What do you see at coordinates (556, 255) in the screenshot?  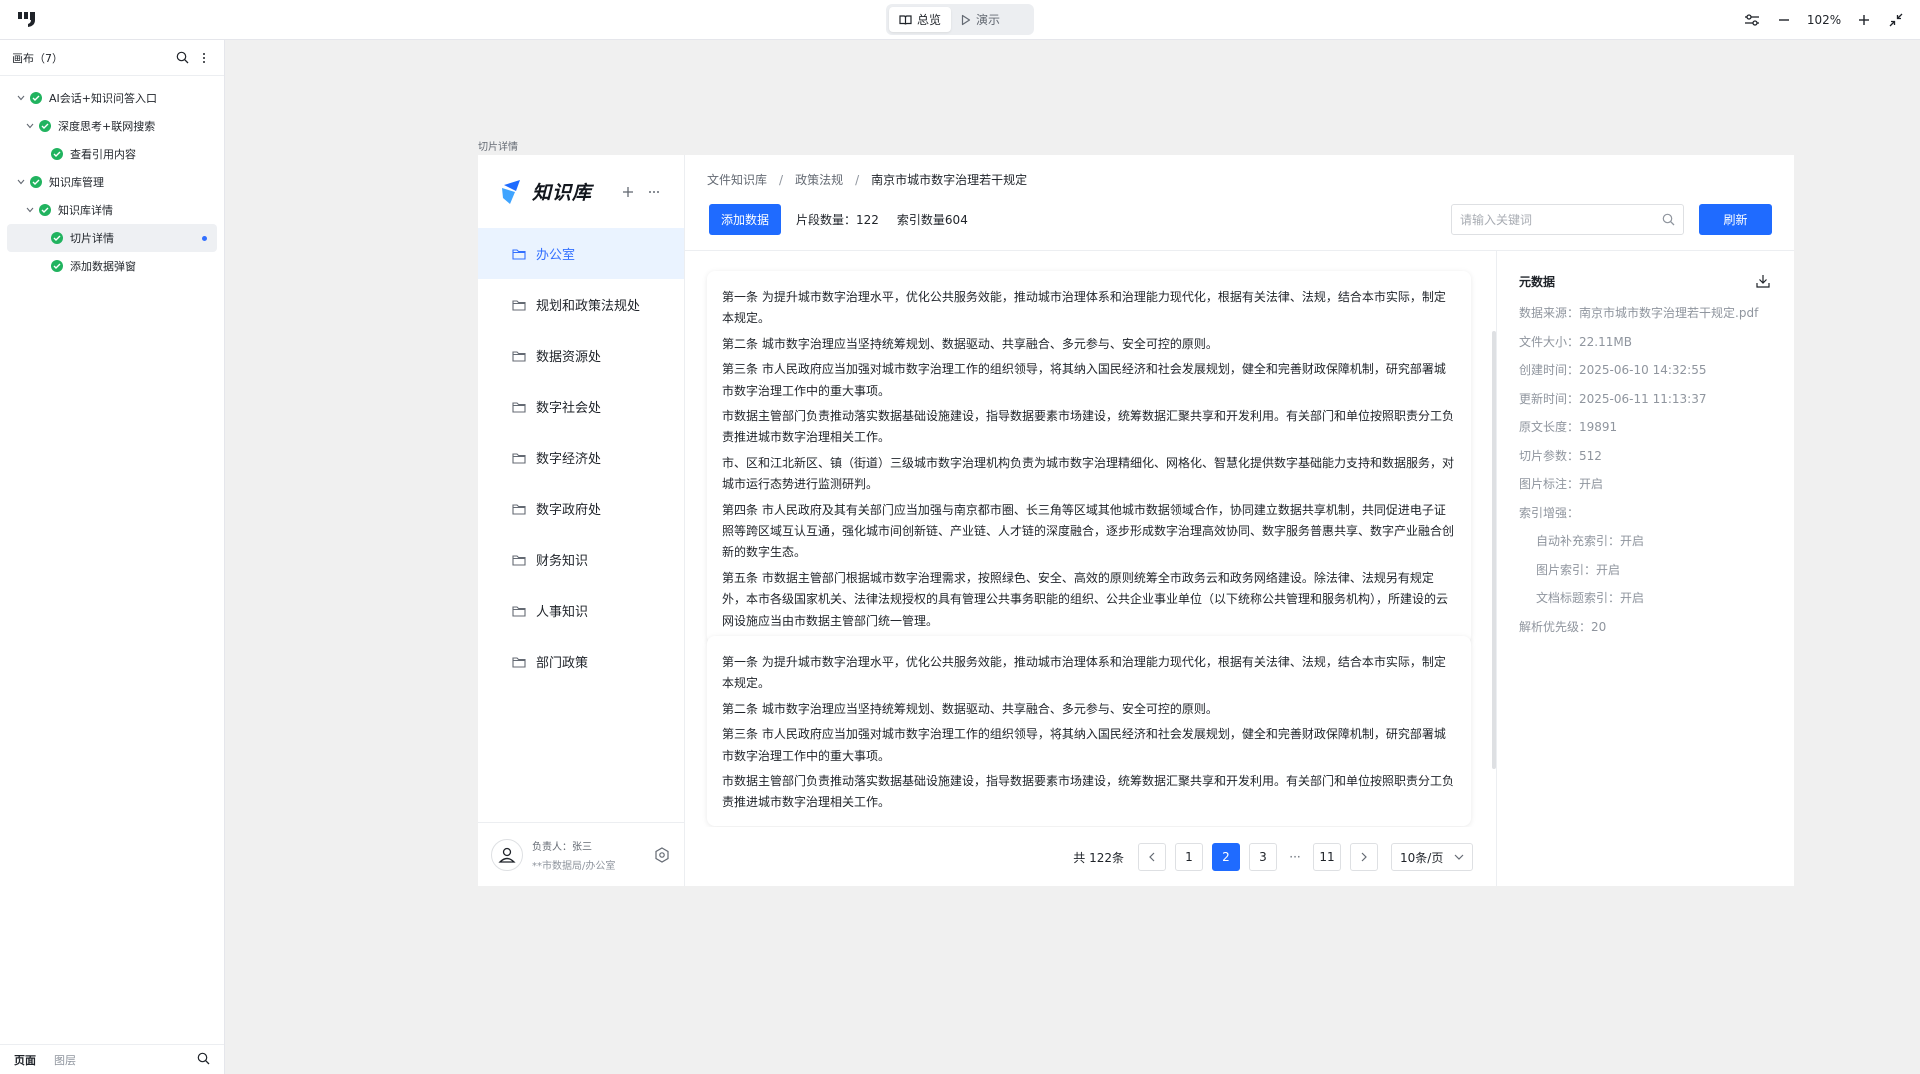 I see `dept-label: 办公室` at bounding box center [556, 255].